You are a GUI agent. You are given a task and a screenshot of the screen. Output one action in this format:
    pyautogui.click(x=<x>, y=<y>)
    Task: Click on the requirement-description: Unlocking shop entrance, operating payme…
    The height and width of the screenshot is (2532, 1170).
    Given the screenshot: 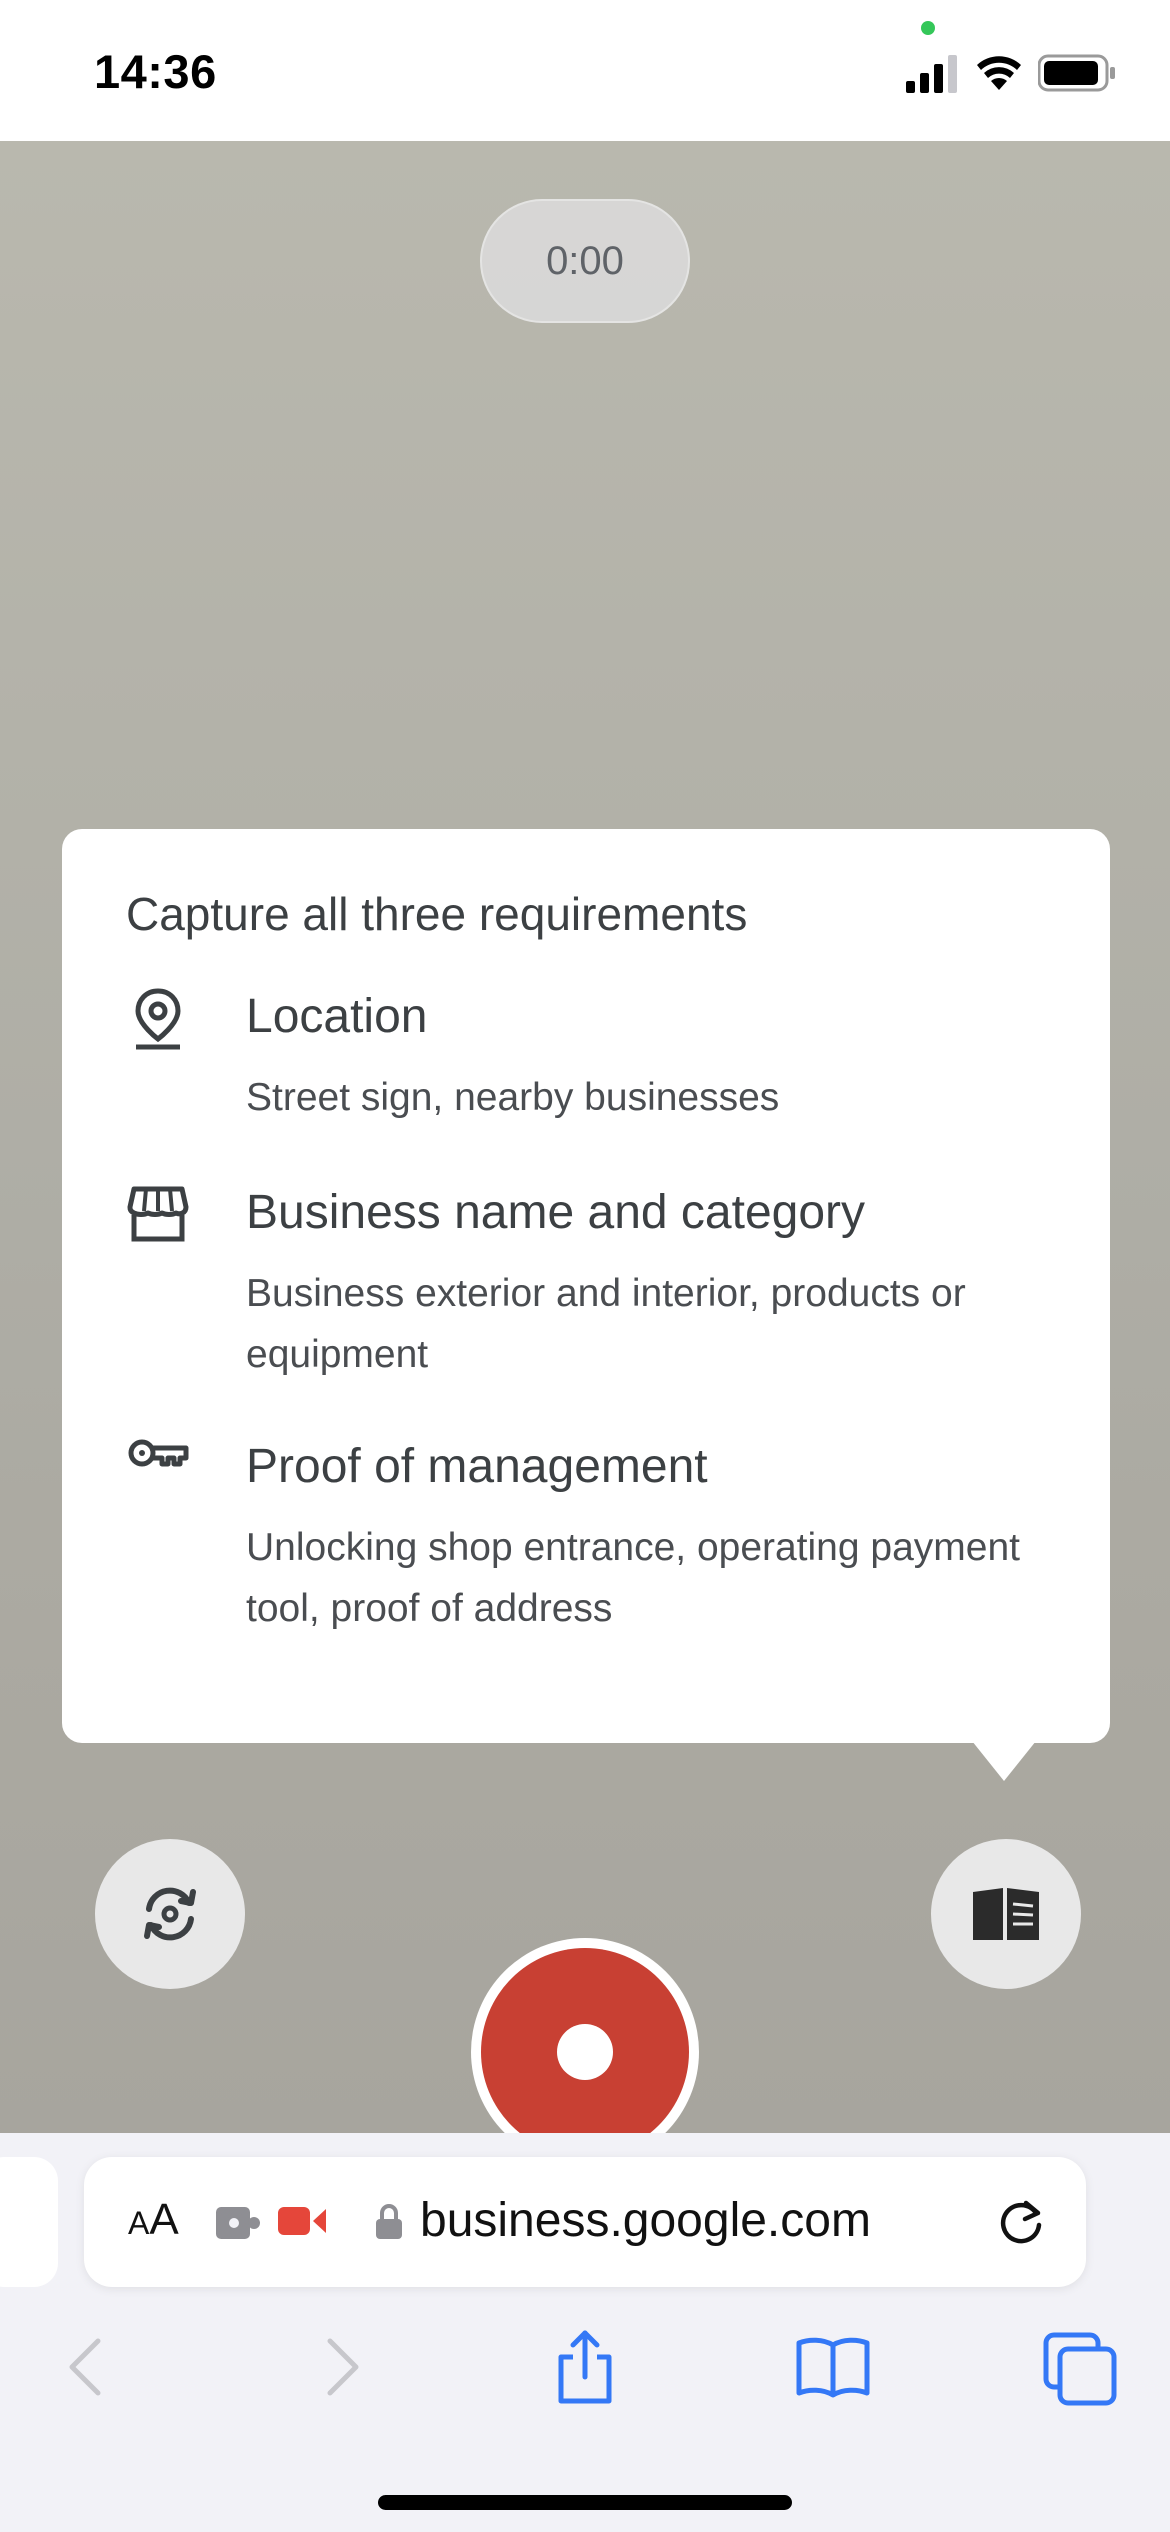 What is the action you would take?
    pyautogui.click(x=633, y=1578)
    